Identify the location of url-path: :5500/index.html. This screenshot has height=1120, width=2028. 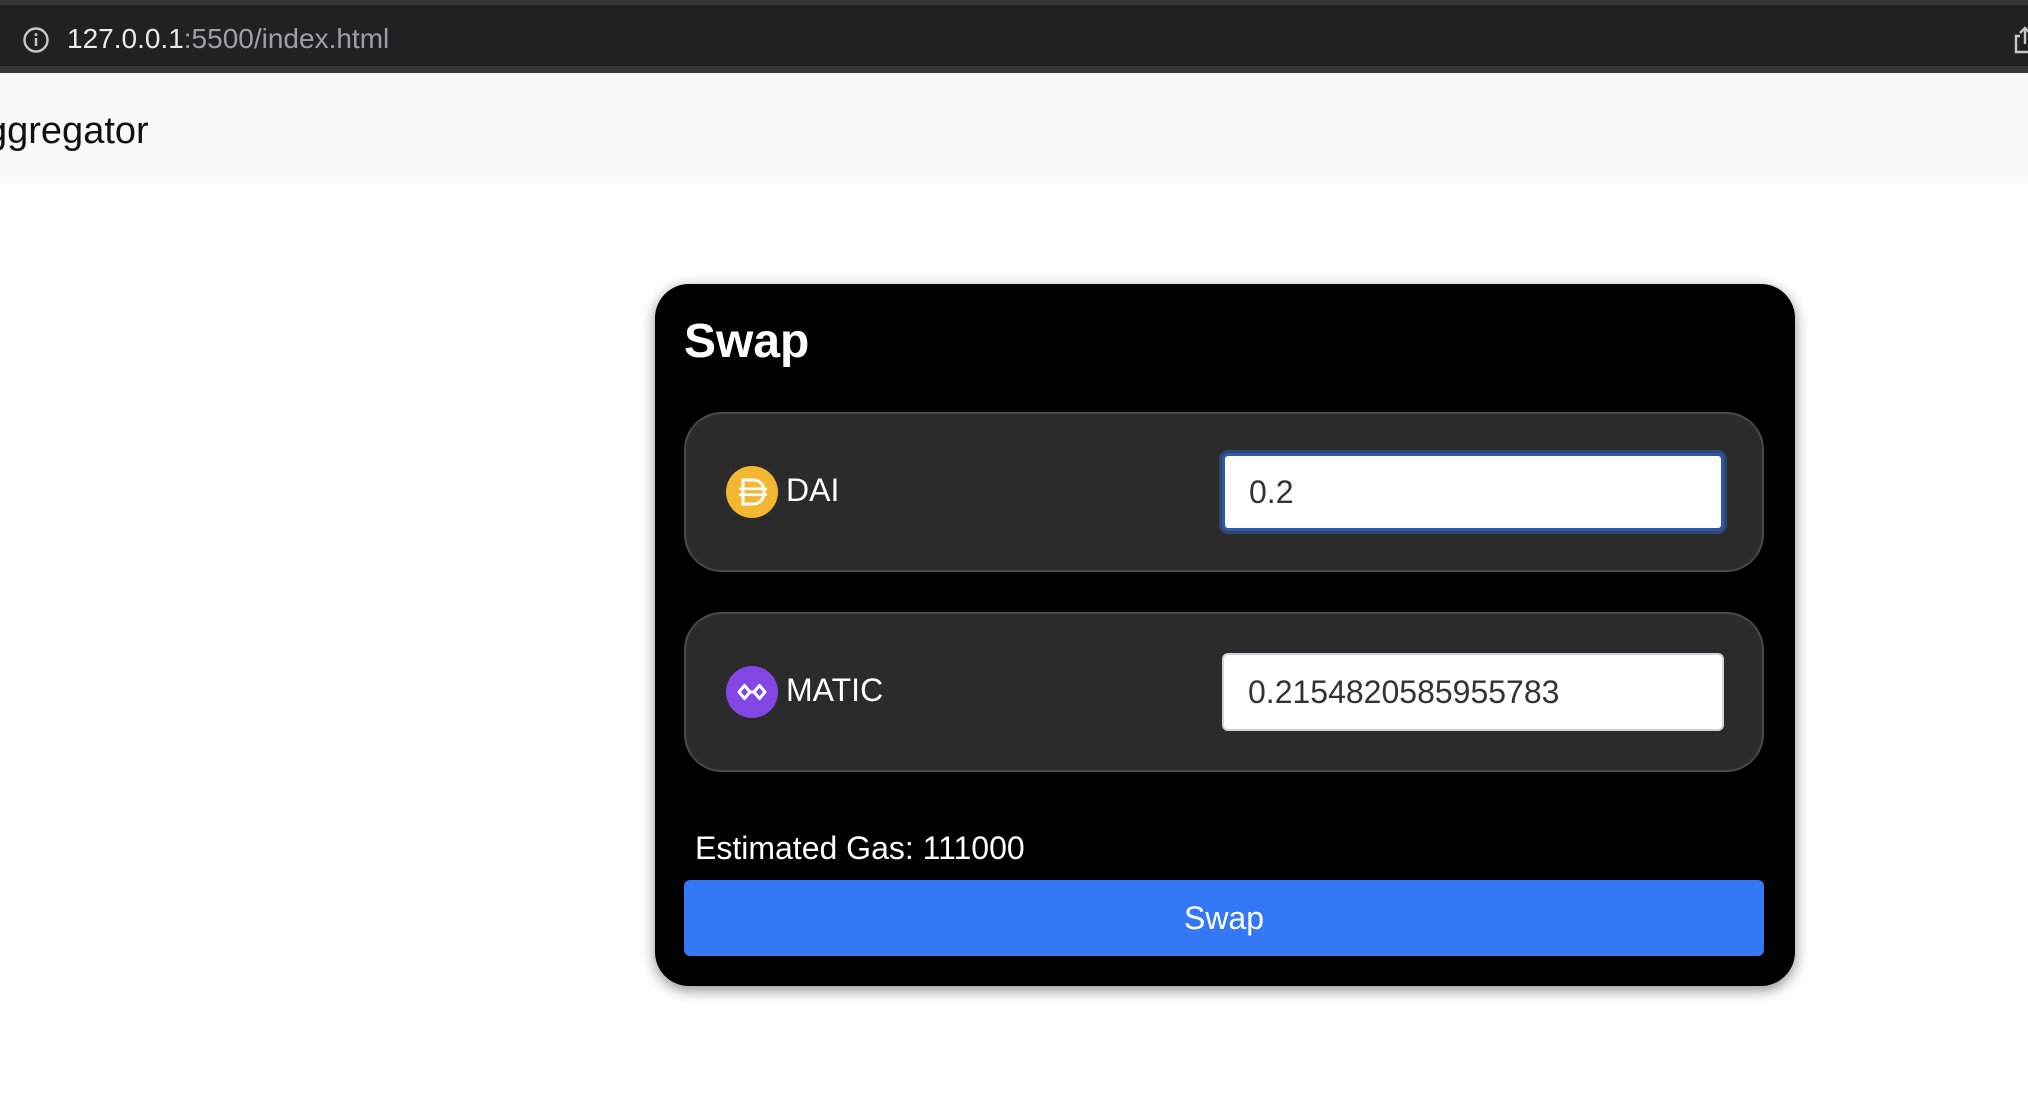
(286, 38).